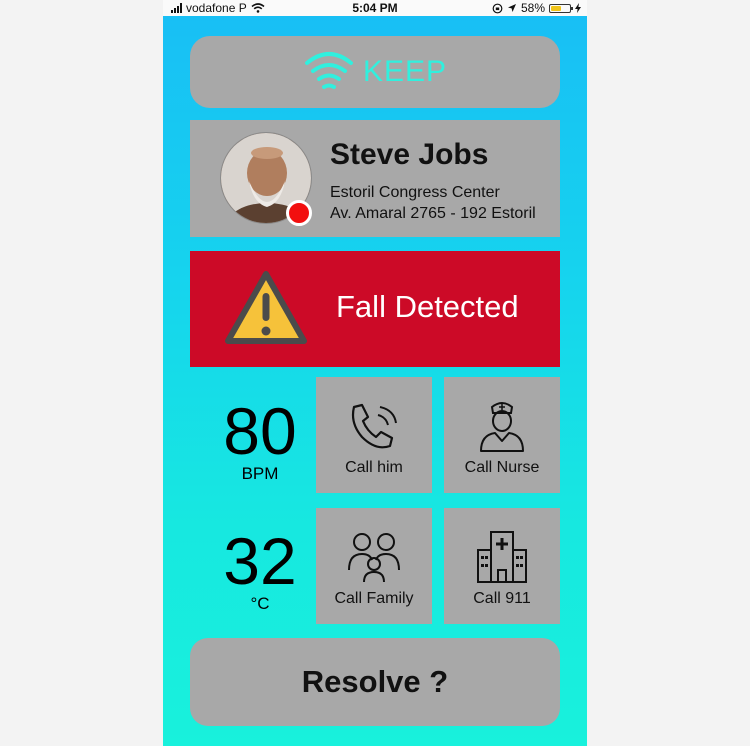  What do you see at coordinates (578, 8) in the screenshot?
I see `charging-bolt-icon` at bounding box center [578, 8].